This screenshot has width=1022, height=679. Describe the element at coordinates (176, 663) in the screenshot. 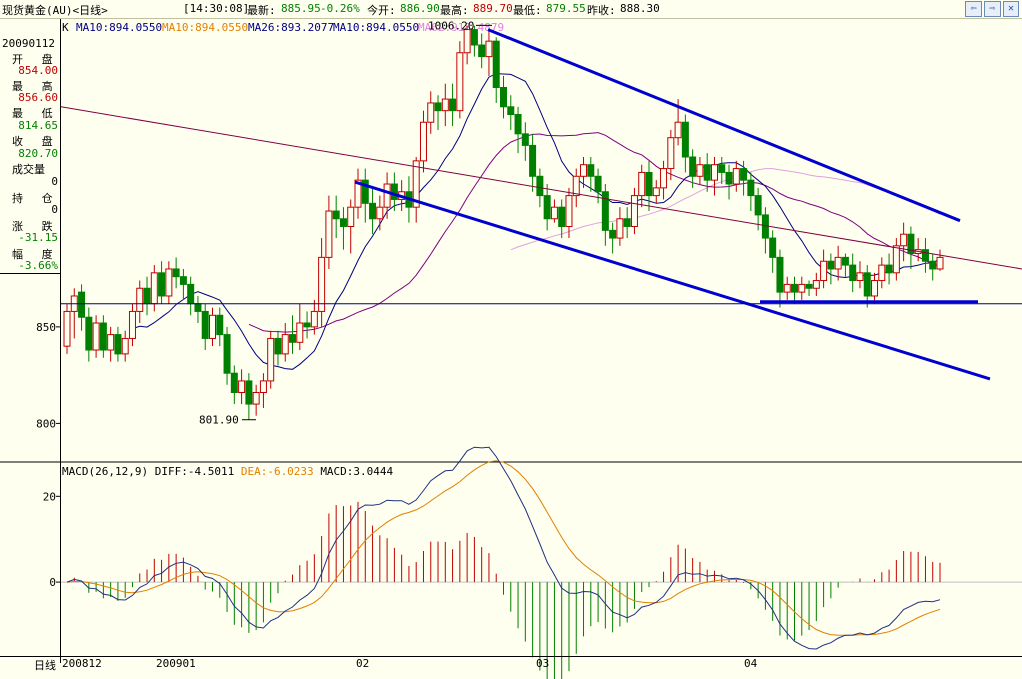

I see `date-tick: 200901` at that location.